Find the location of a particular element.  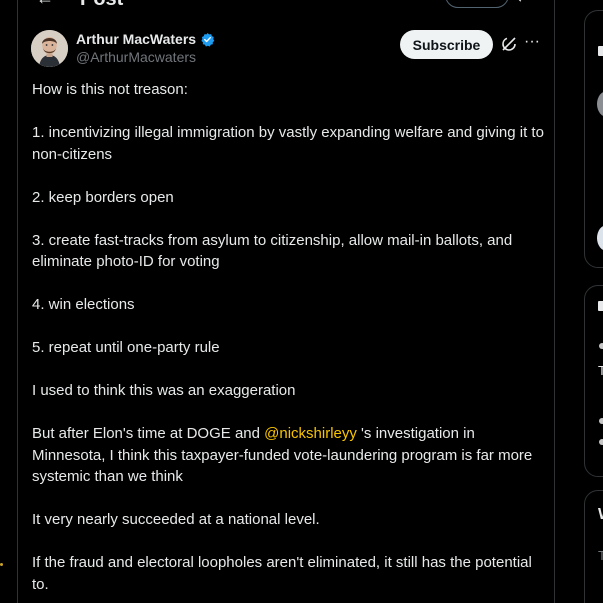

post-paragraph: How is this not treason: is located at coordinates (110, 89).